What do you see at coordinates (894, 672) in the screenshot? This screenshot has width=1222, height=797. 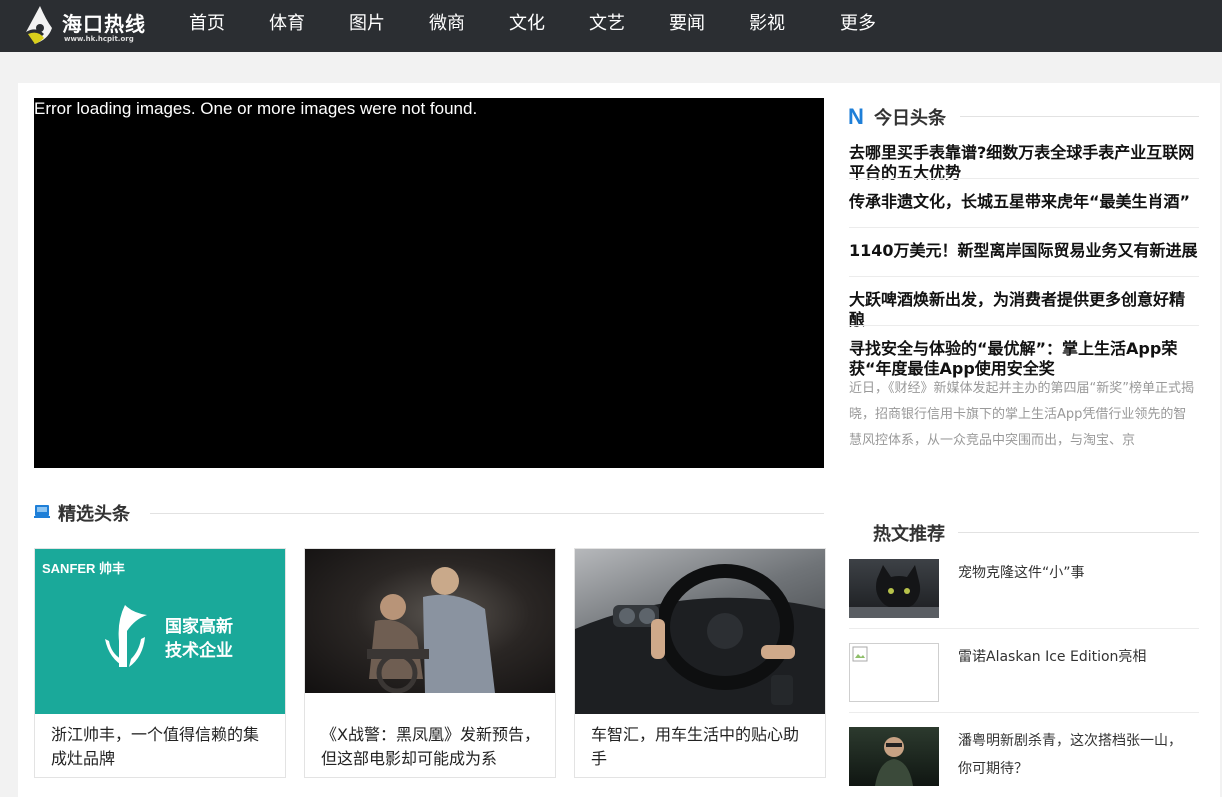 I see `hot-thumb-broken` at bounding box center [894, 672].